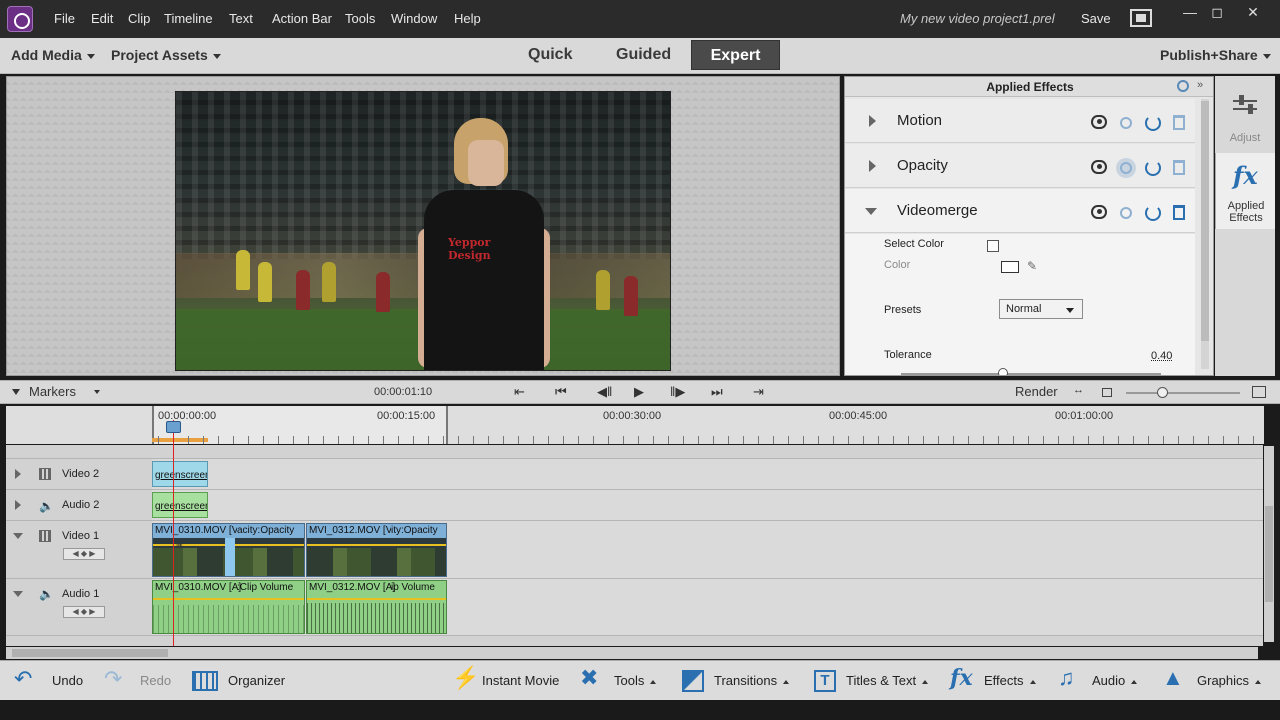 The height and width of the screenshot is (720, 1280). What do you see at coordinates (1141, 18) in the screenshot?
I see `fullscreen-icon` at bounding box center [1141, 18].